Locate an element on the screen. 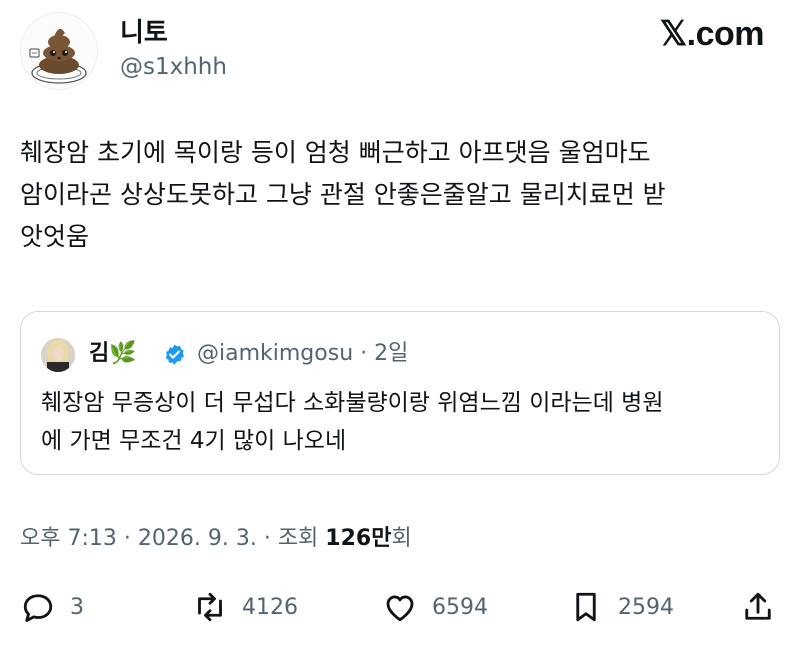  display-name: 니토 is located at coordinates (144, 33).